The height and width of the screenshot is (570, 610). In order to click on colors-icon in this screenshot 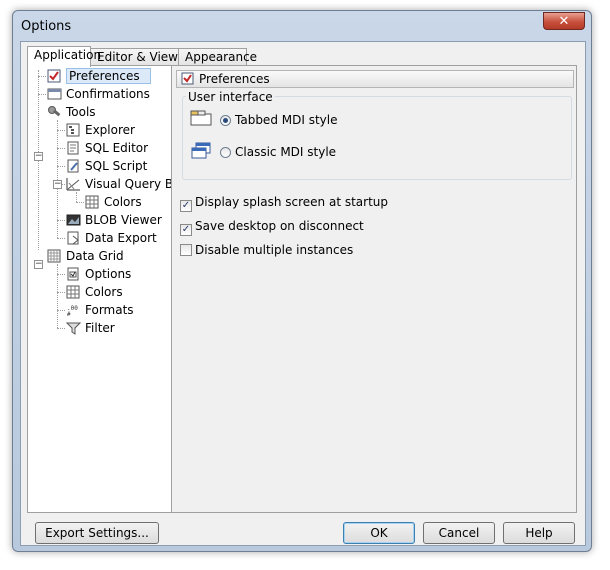, I will do `click(73, 292)`.